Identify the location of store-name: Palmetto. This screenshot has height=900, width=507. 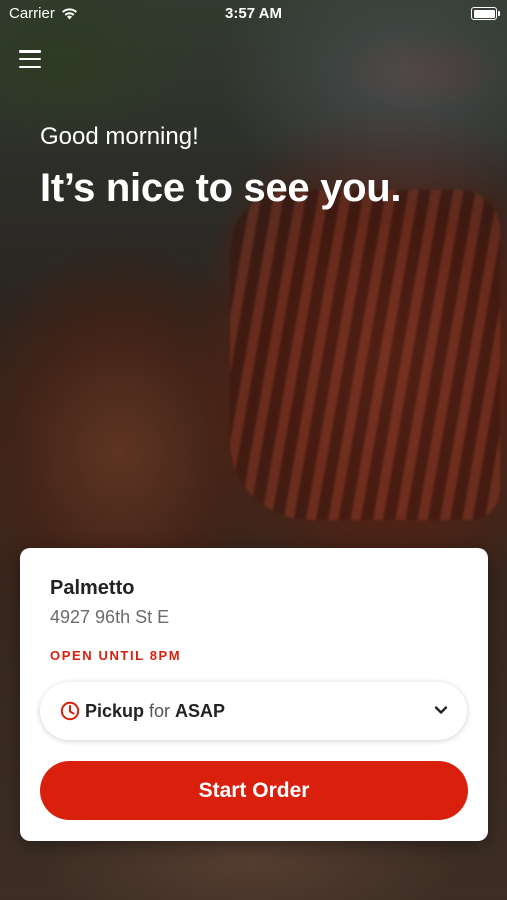
(92, 588).